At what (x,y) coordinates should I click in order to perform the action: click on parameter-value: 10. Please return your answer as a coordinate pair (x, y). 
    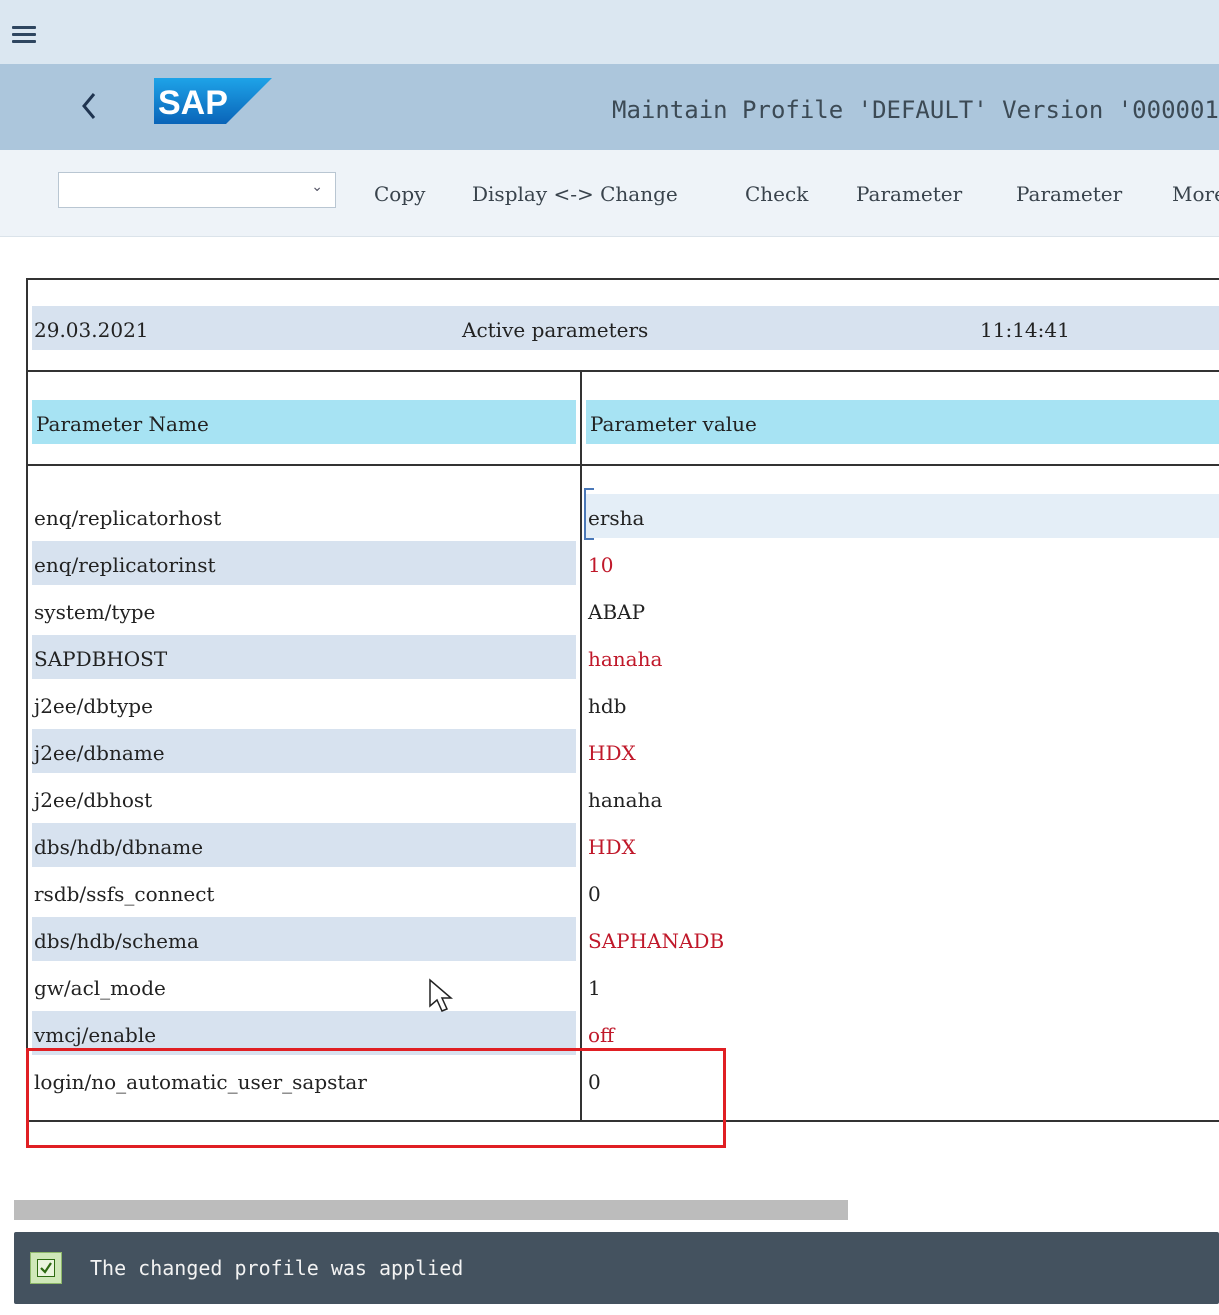
    Looking at the image, I should click on (601, 565).